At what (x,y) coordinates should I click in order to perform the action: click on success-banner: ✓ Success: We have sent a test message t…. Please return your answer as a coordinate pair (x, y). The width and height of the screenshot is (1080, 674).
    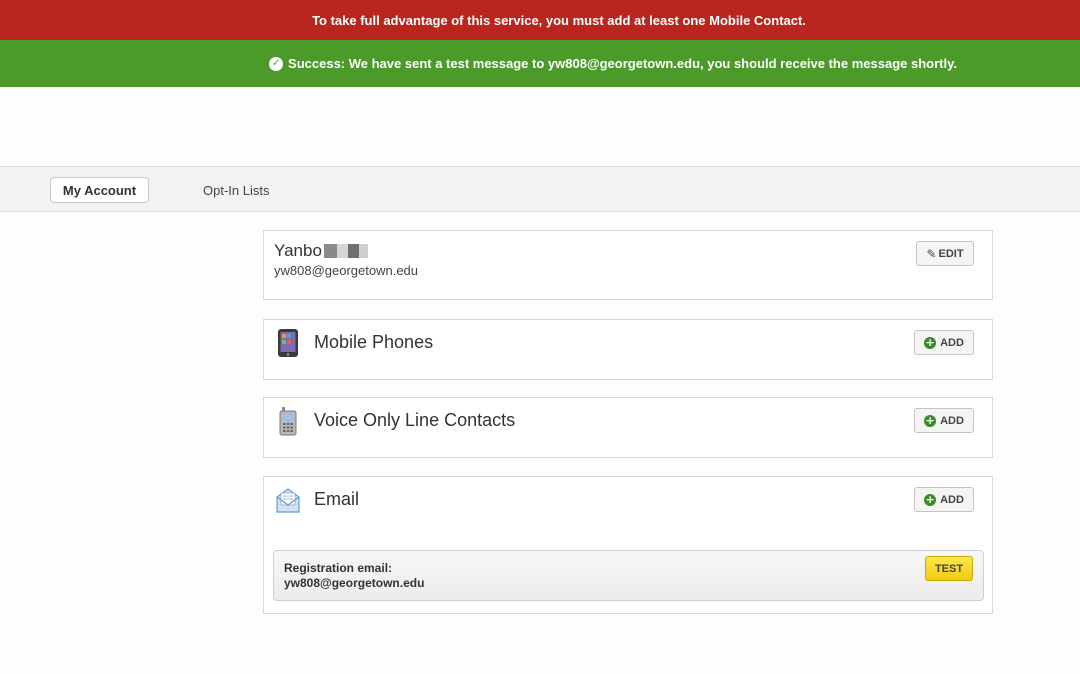
    Looking at the image, I should click on (540, 63).